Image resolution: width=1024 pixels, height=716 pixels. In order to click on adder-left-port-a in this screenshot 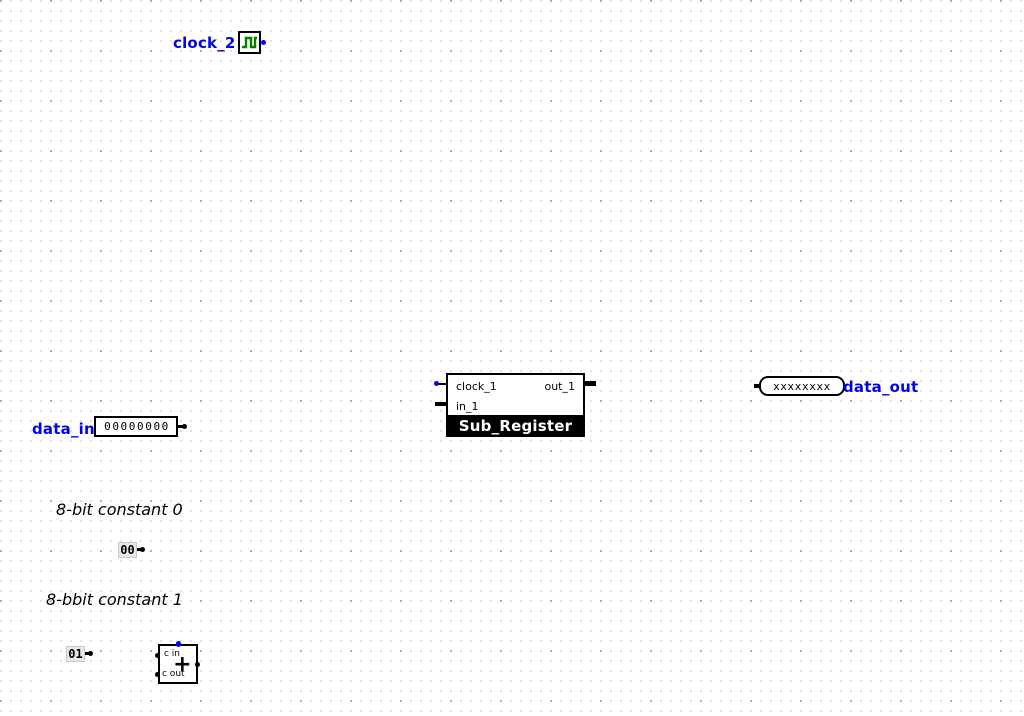, I will do `click(157, 655)`.